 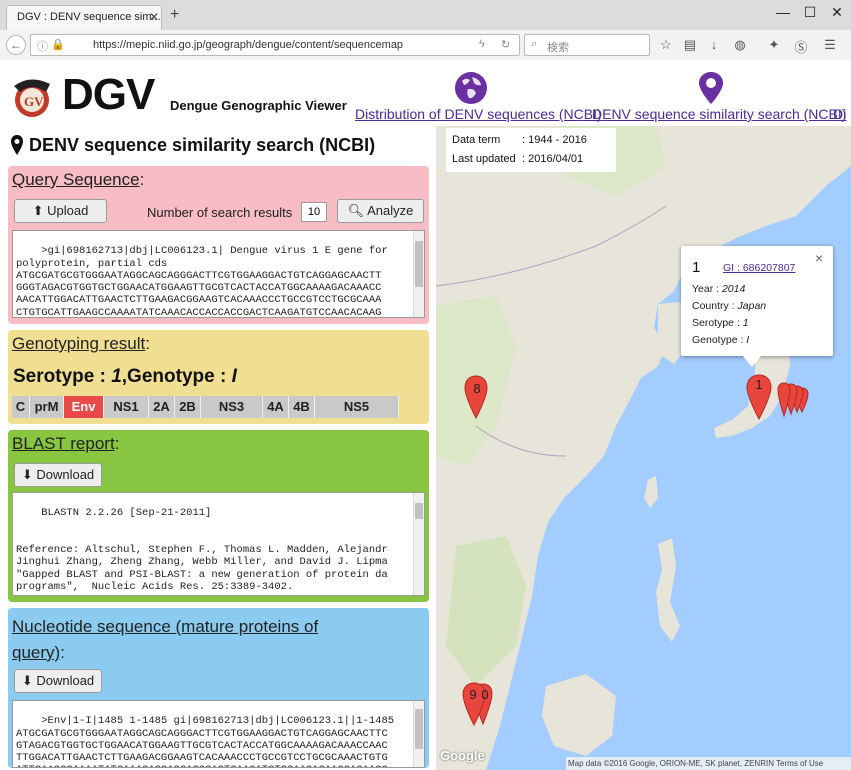 What do you see at coordinates (276, 407) in the screenshot?
I see `gene-segment-4a: 4A` at bounding box center [276, 407].